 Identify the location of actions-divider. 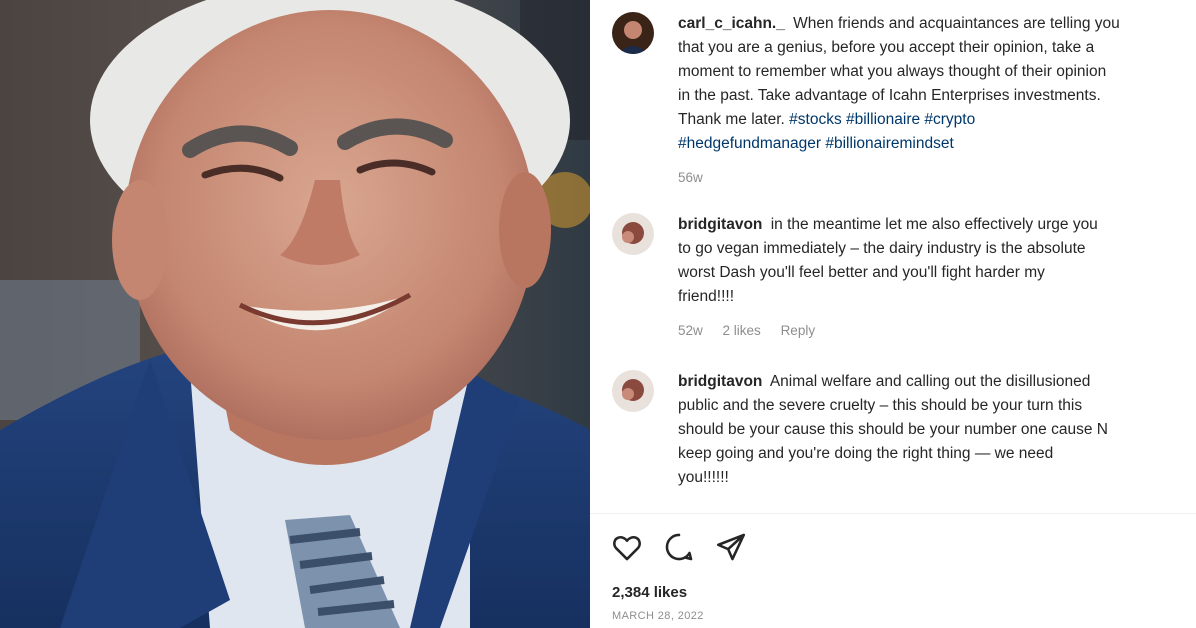
(893, 513).